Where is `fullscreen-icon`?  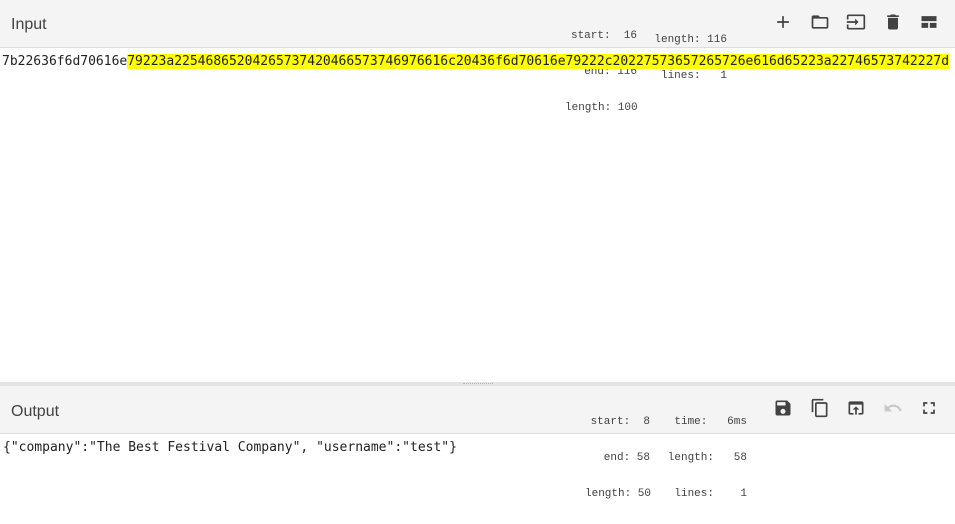
fullscreen-icon is located at coordinates (929, 408).